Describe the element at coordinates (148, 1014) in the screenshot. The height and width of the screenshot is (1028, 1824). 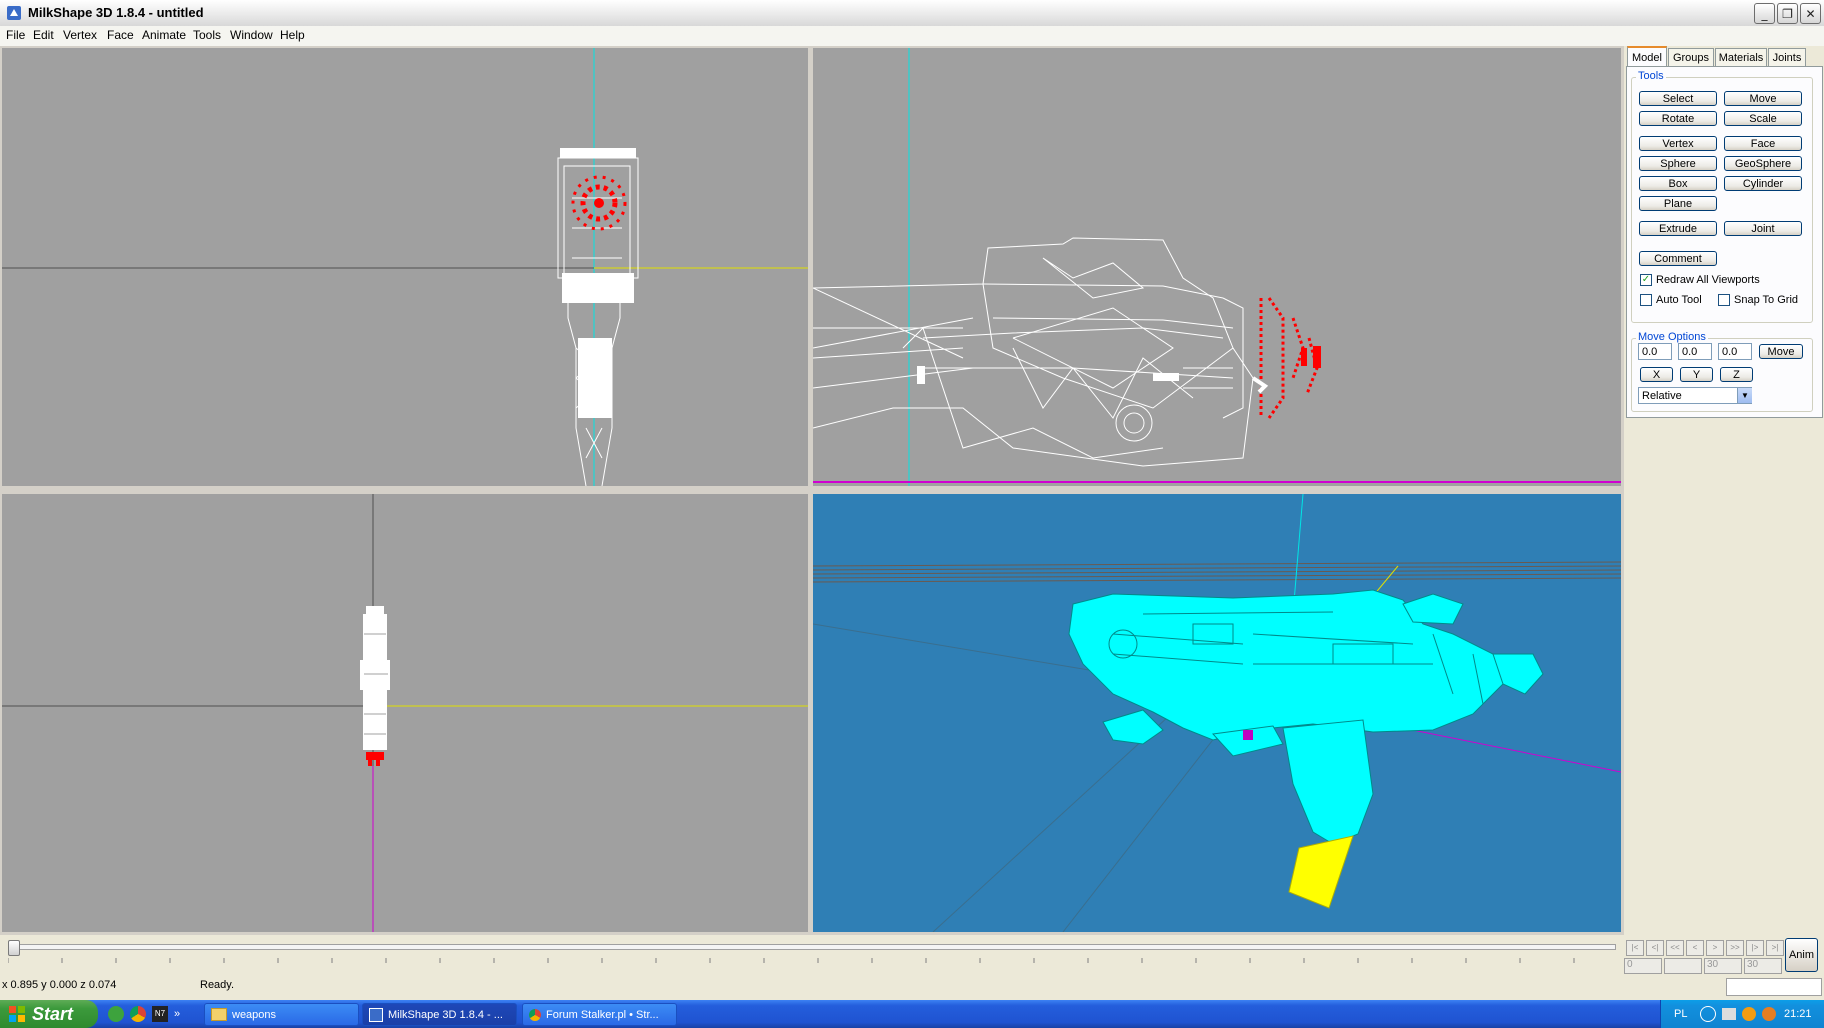
I see `quick-launch: N7 »` at that location.